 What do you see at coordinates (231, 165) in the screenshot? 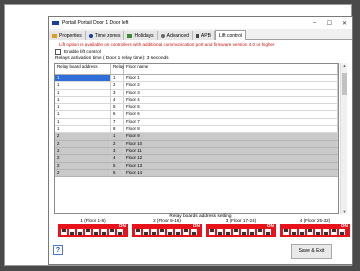
I see `cell-floor-name: Floor 13` at bounding box center [231, 165].